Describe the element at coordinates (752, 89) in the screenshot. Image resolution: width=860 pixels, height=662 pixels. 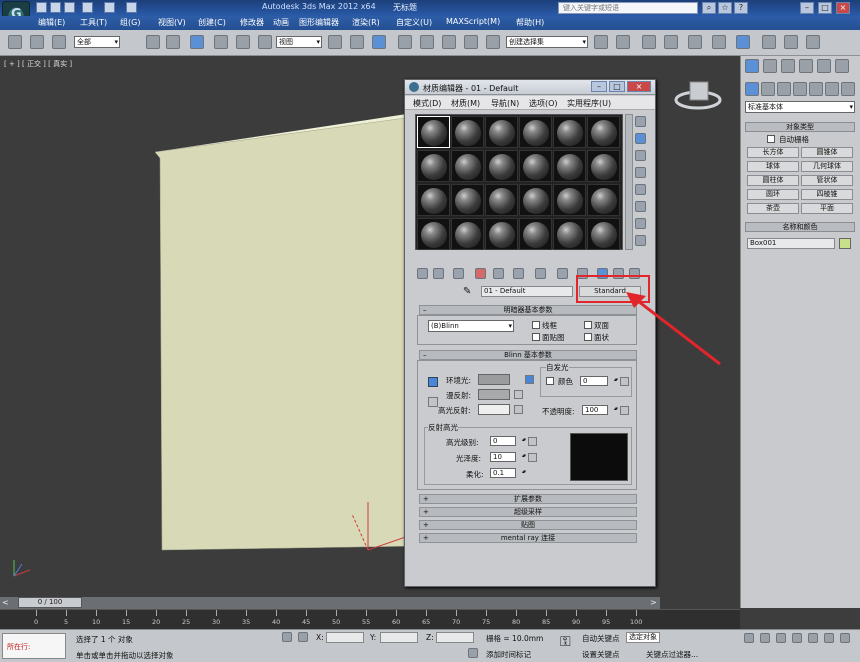
I see `geometry-icon` at that location.